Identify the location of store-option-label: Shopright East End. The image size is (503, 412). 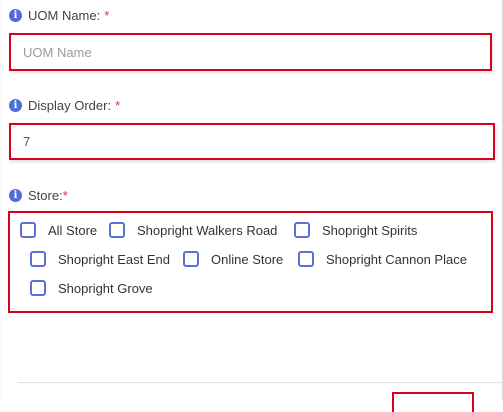
(114, 259).